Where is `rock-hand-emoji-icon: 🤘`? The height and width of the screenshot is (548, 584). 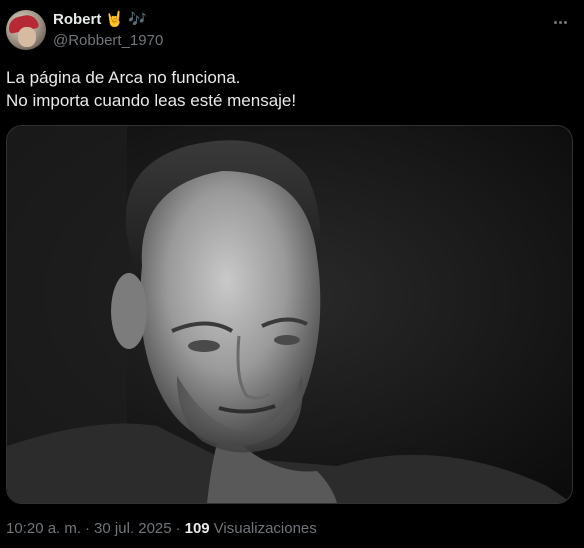
rock-hand-emoji-icon: 🤘 is located at coordinates (115, 19).